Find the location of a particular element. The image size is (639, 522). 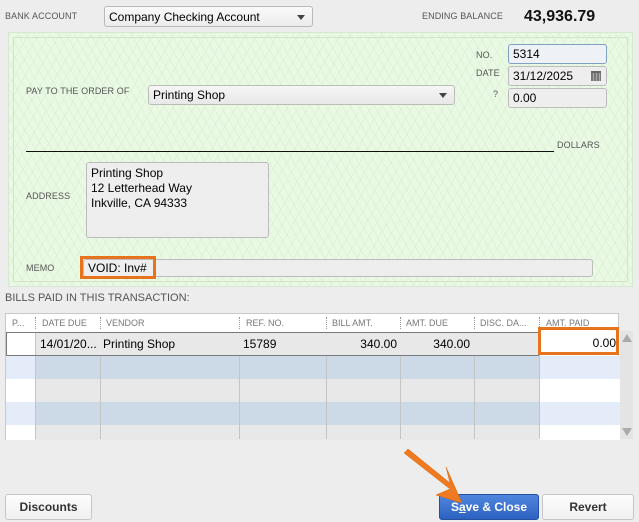

save-close-button: Save & Close is located at coordinates (489, 507).